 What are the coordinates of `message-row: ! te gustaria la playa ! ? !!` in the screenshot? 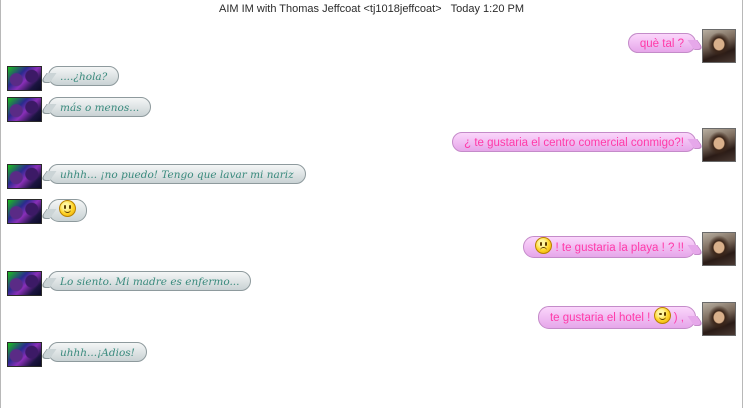 It's located at (371, 251).